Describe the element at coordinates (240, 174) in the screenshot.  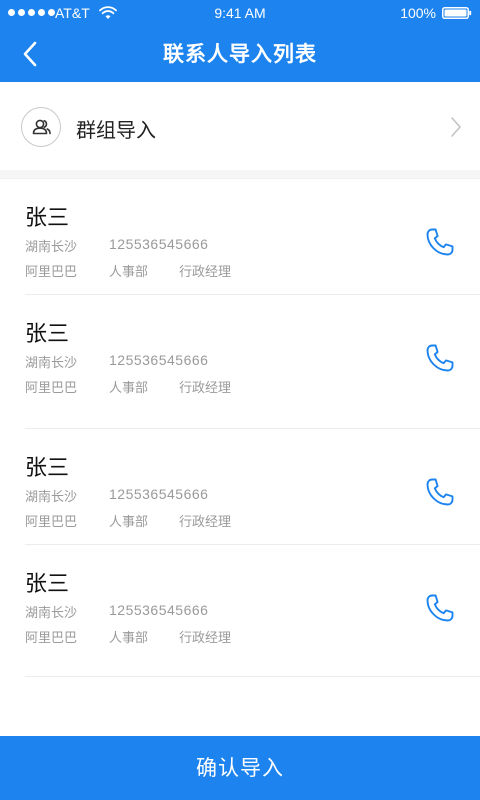
I see `section-divider` at that location.